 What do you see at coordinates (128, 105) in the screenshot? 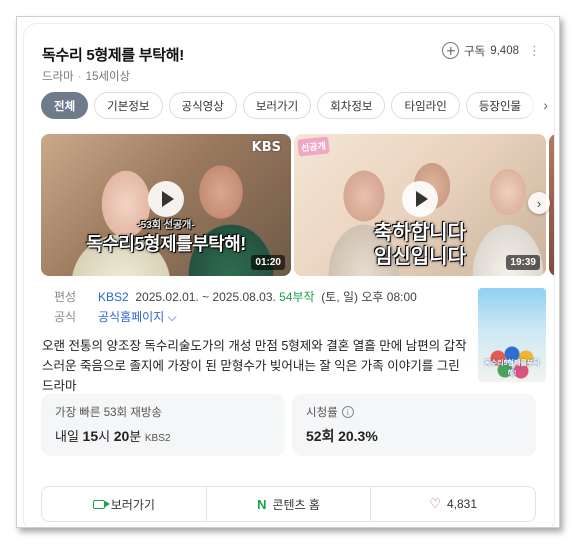
I see `tab-basic-info: 기본정보` at bounding box center [128, 105].